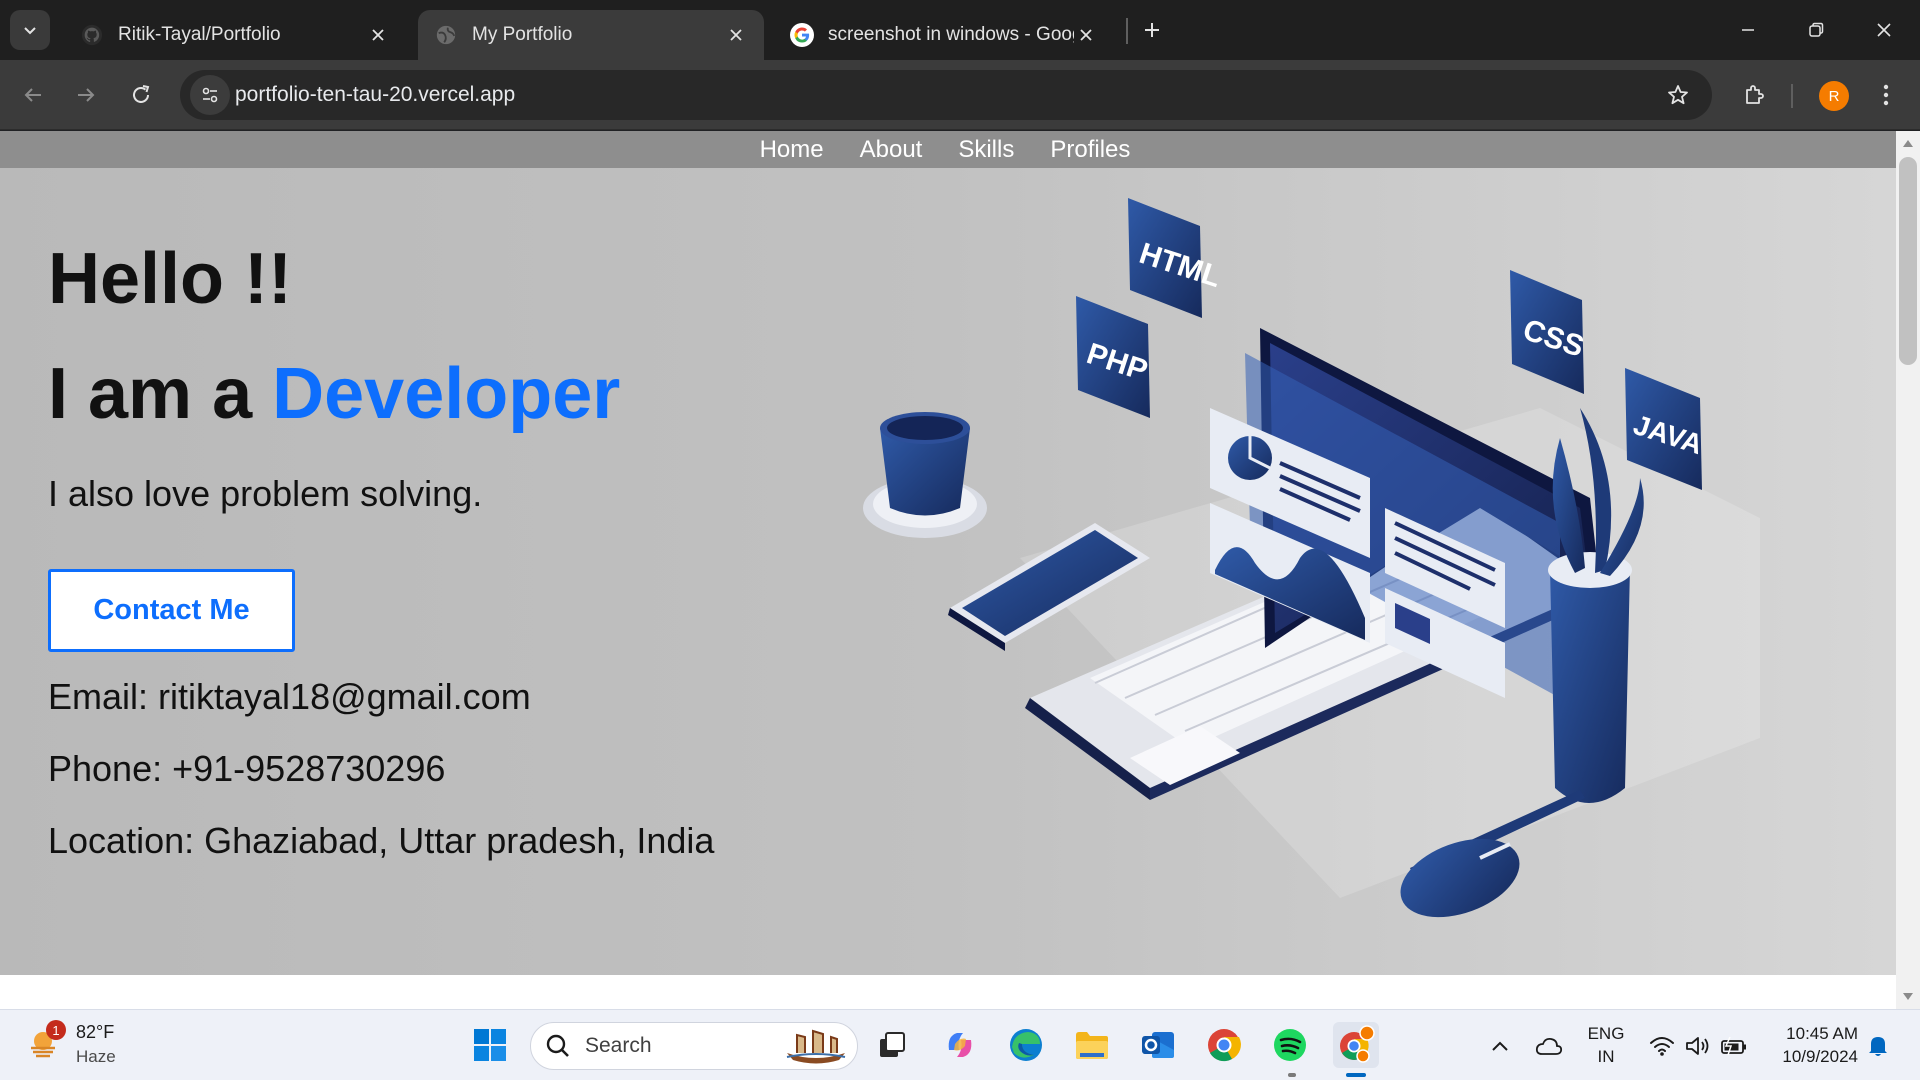  What do you see at coordinates (1127, 31) in the screenshot?
I see `tab-separator` at bounding box center [1127, 31].